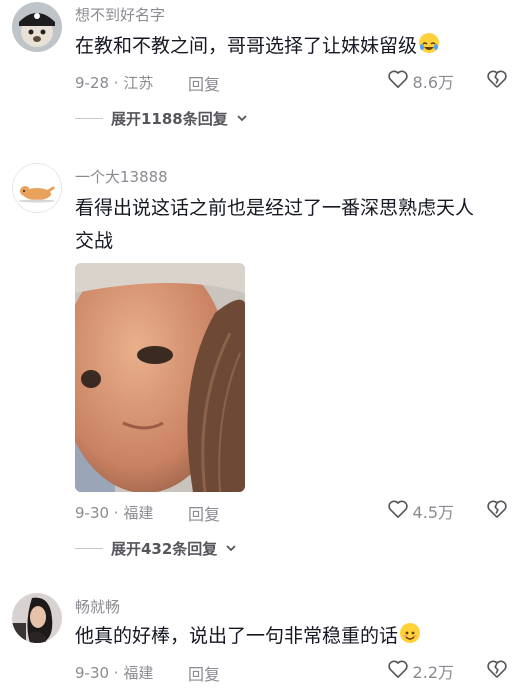  Describe the element at coordinates (97, 606) in the screenshot. I see `username: 畅就畅` at that location.